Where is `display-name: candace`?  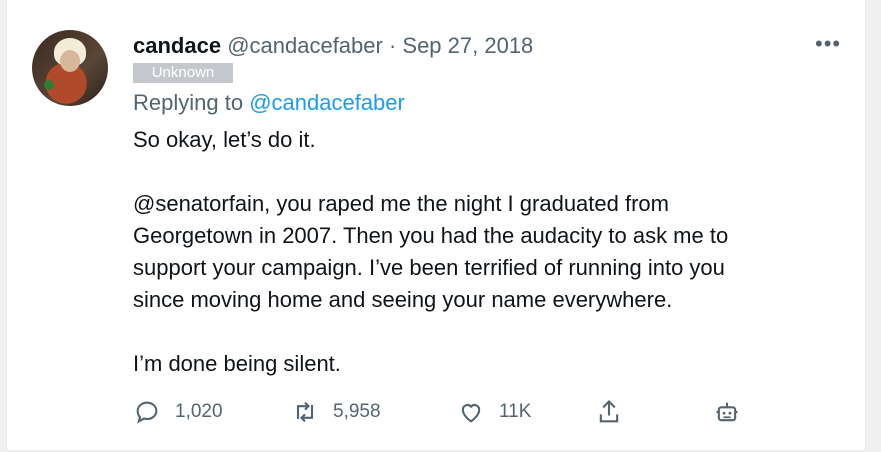 display-name: candace is located at coordinates (177, 45).